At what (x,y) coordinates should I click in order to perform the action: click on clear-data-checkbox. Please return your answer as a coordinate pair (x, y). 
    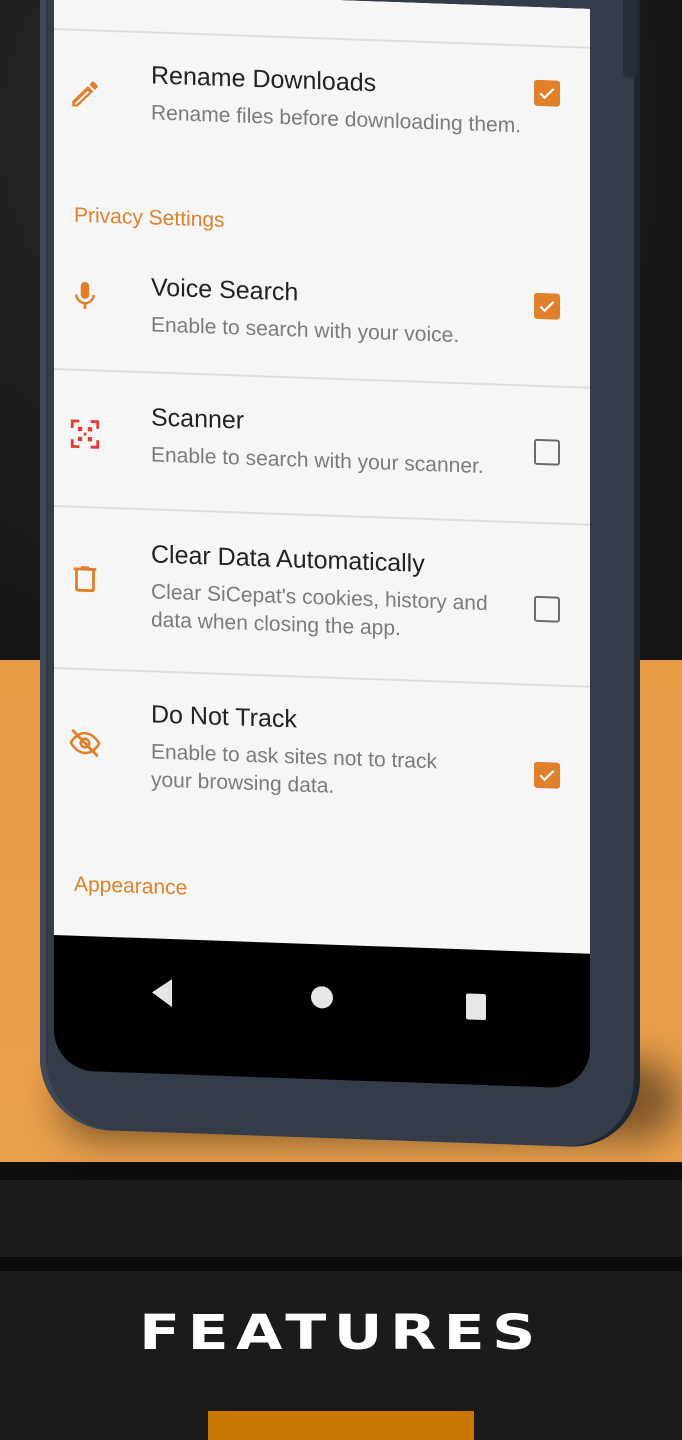
    Looking at the image, I should click on (547, 609).